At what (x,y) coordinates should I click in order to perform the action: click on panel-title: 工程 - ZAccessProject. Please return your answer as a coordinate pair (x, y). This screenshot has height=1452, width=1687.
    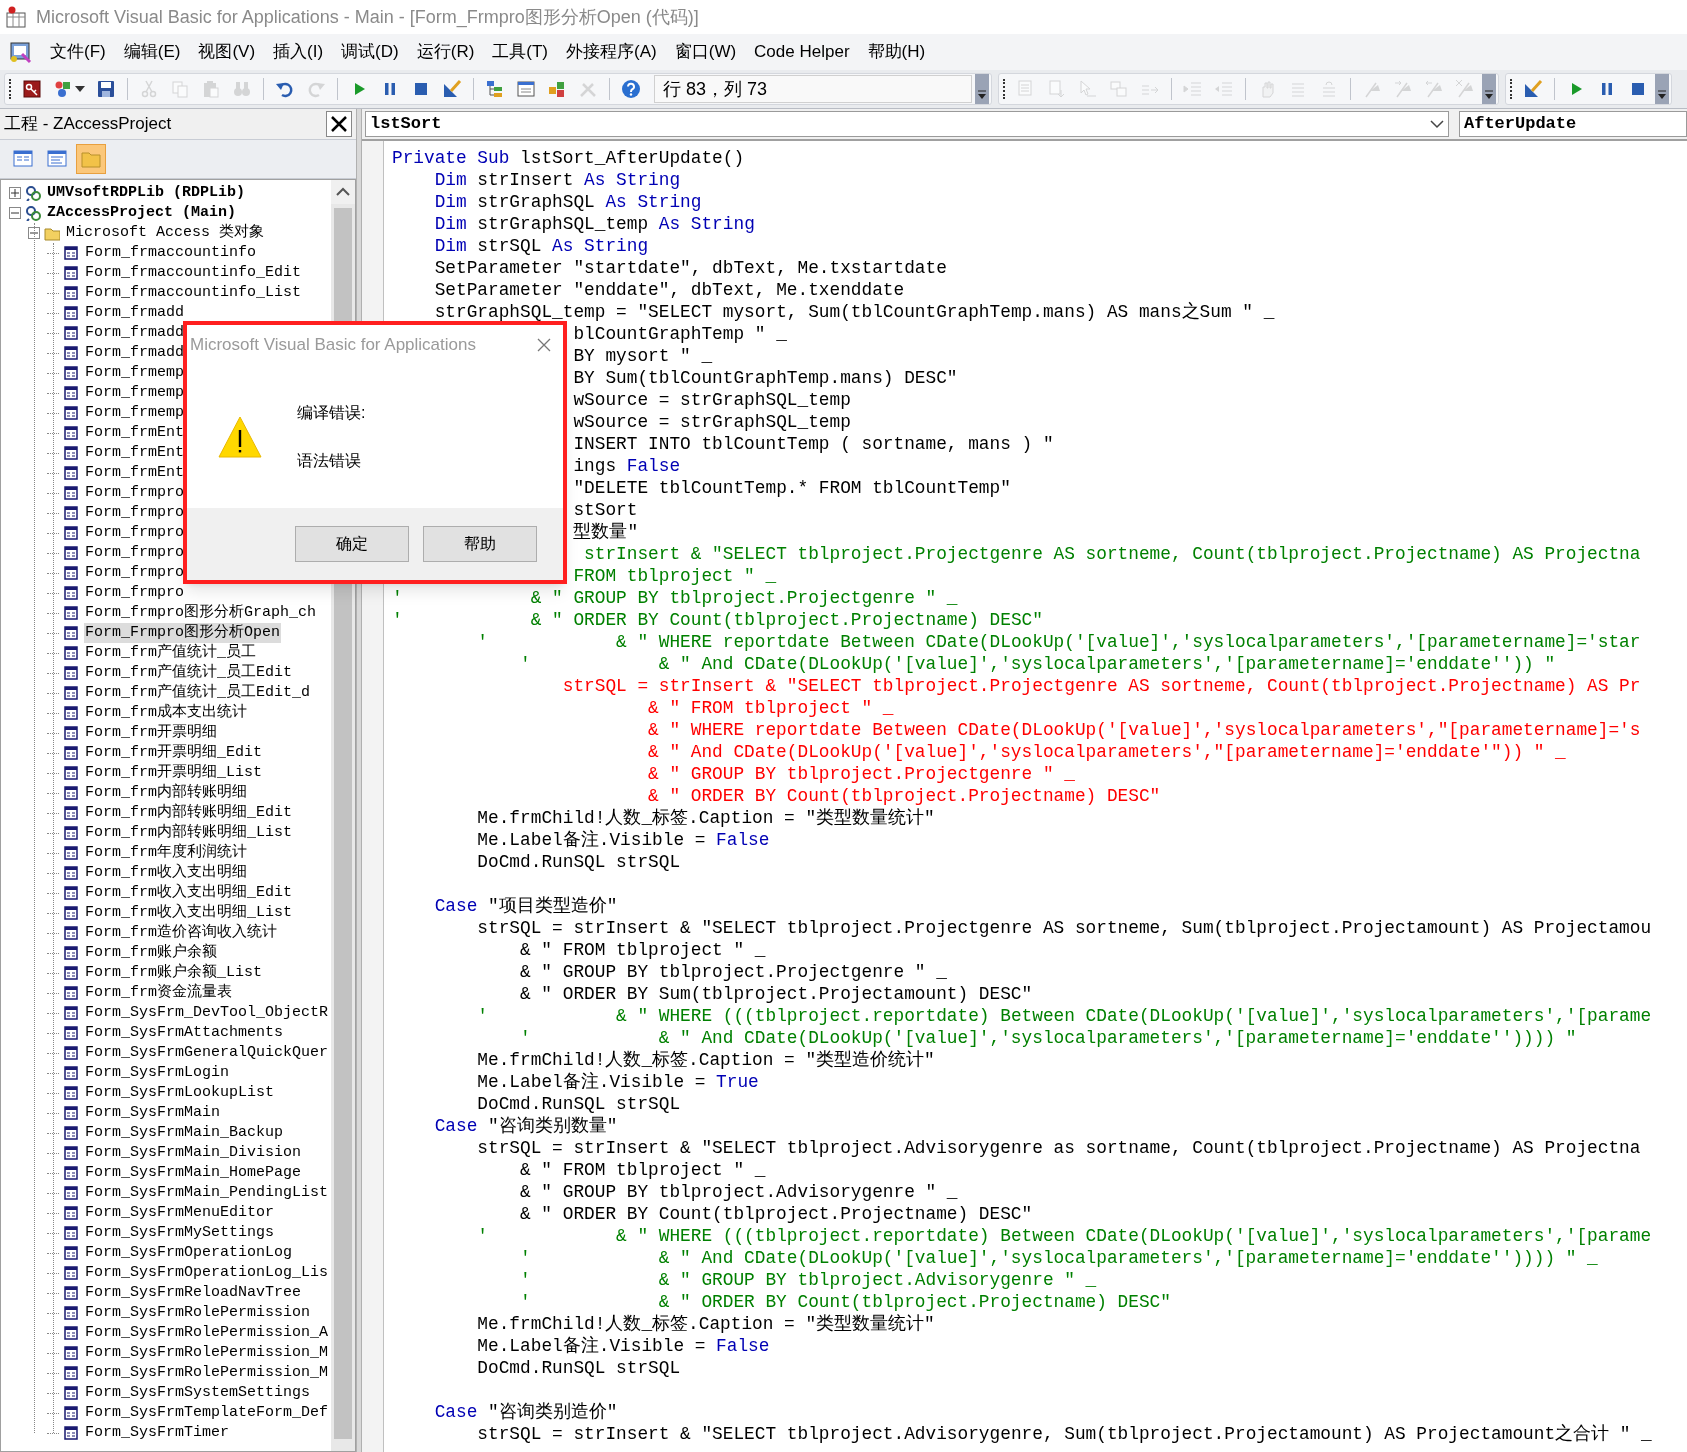
    Looking at the image, I should click on (88, 124).